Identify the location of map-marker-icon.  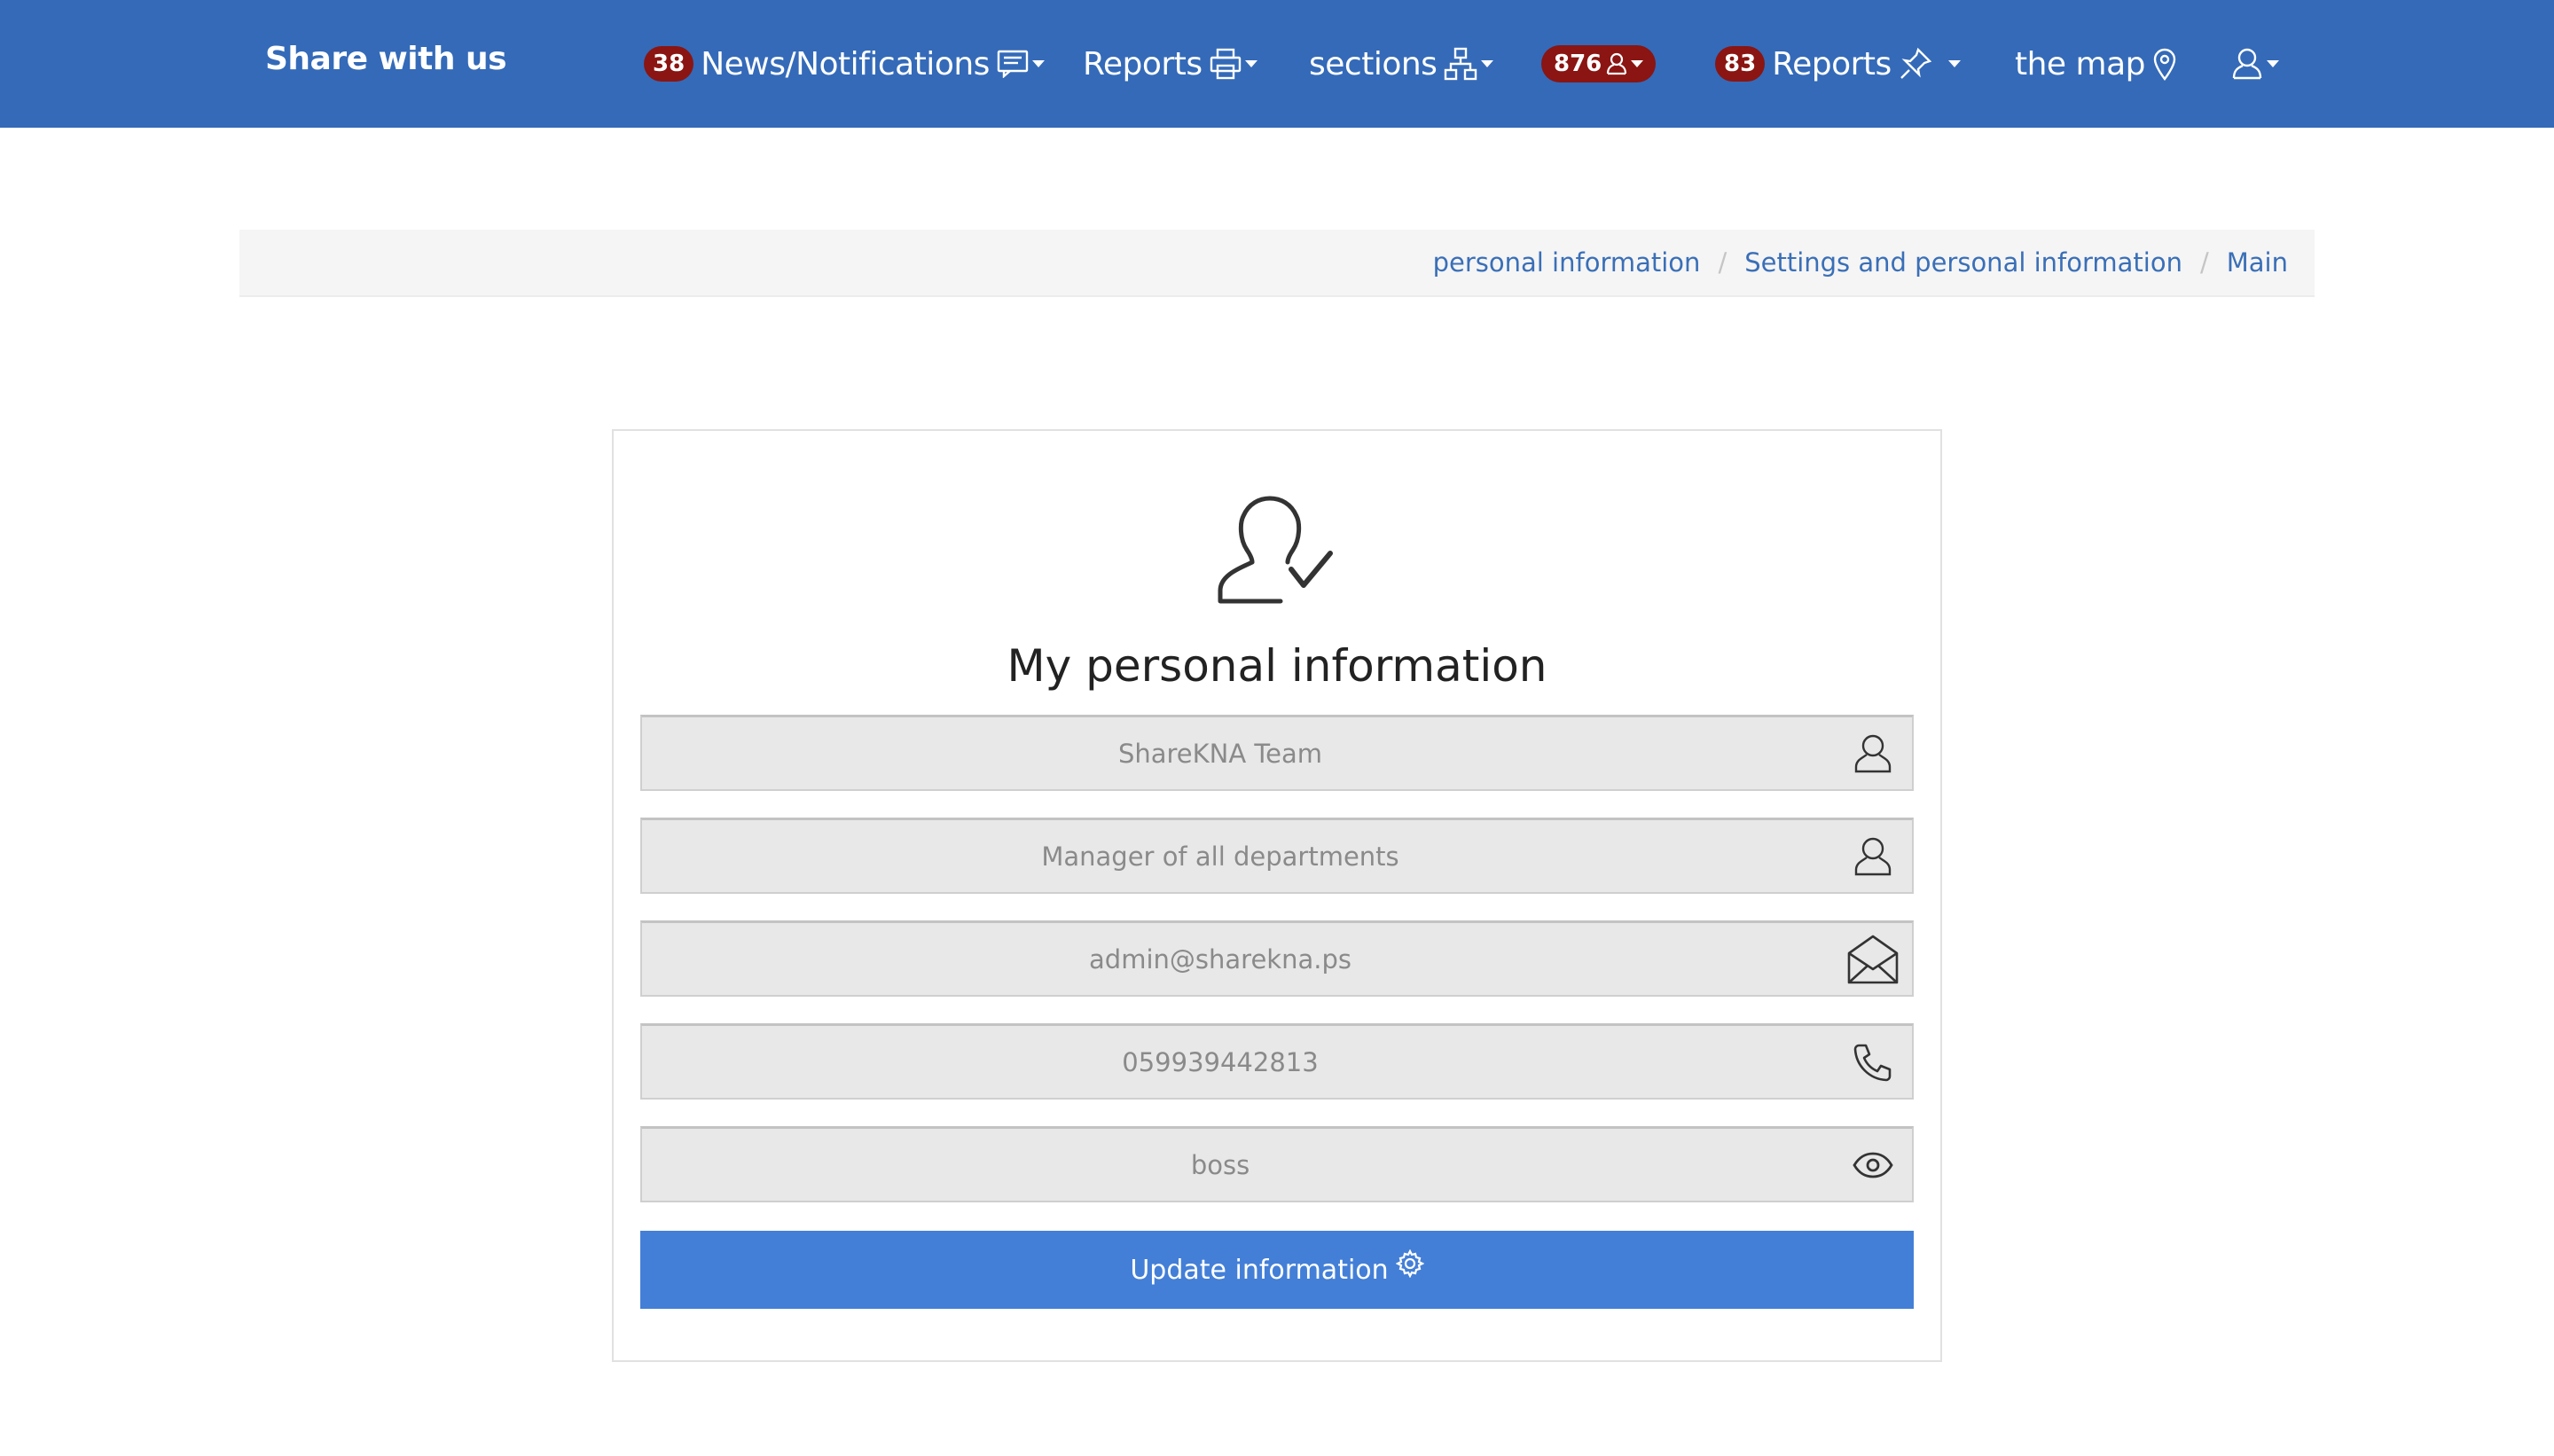
(2164, 64).